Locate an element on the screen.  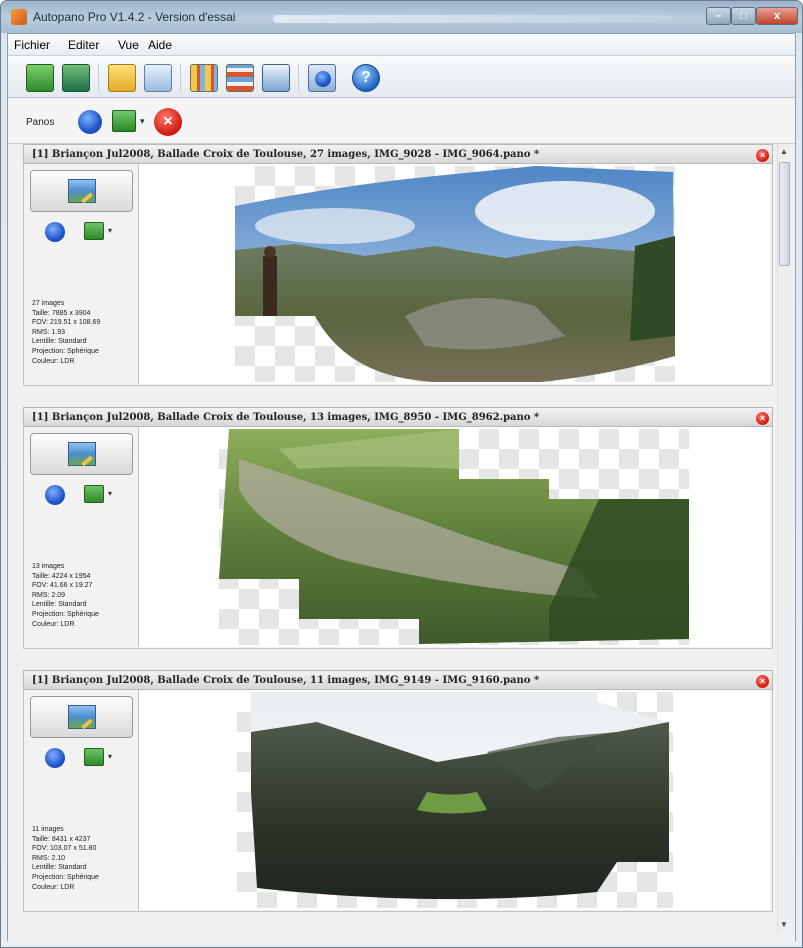
toolbar: ? is located at coordinates (401, 77).